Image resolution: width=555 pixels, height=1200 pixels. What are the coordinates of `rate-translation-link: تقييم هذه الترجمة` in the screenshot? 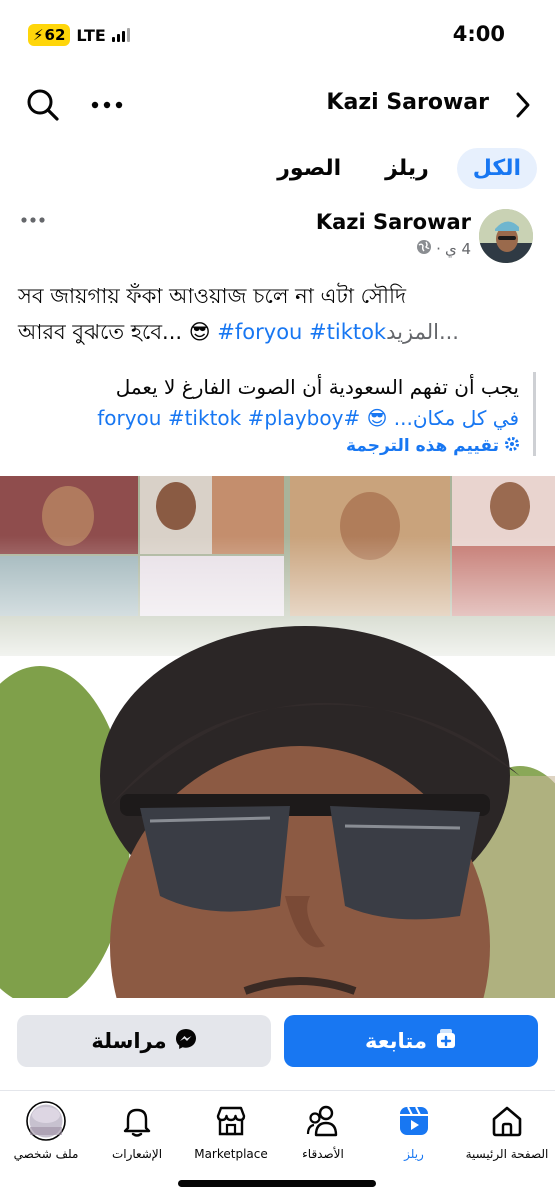 It's located at (268, 446).